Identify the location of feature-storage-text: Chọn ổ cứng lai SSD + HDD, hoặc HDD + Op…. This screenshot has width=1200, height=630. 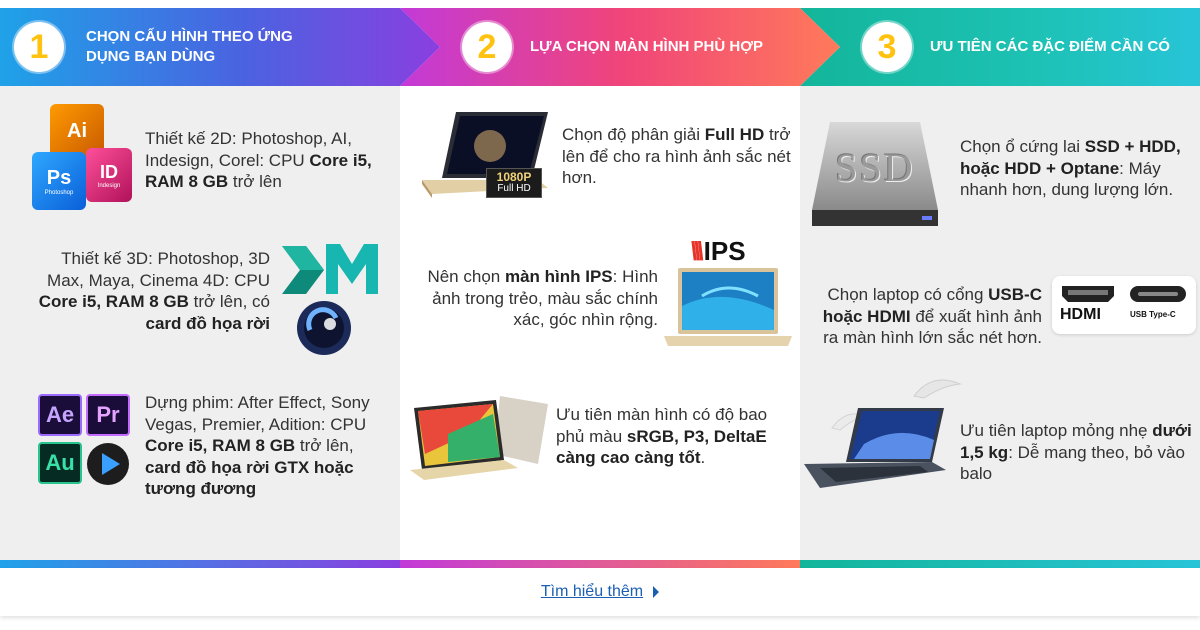
(1070, 168).